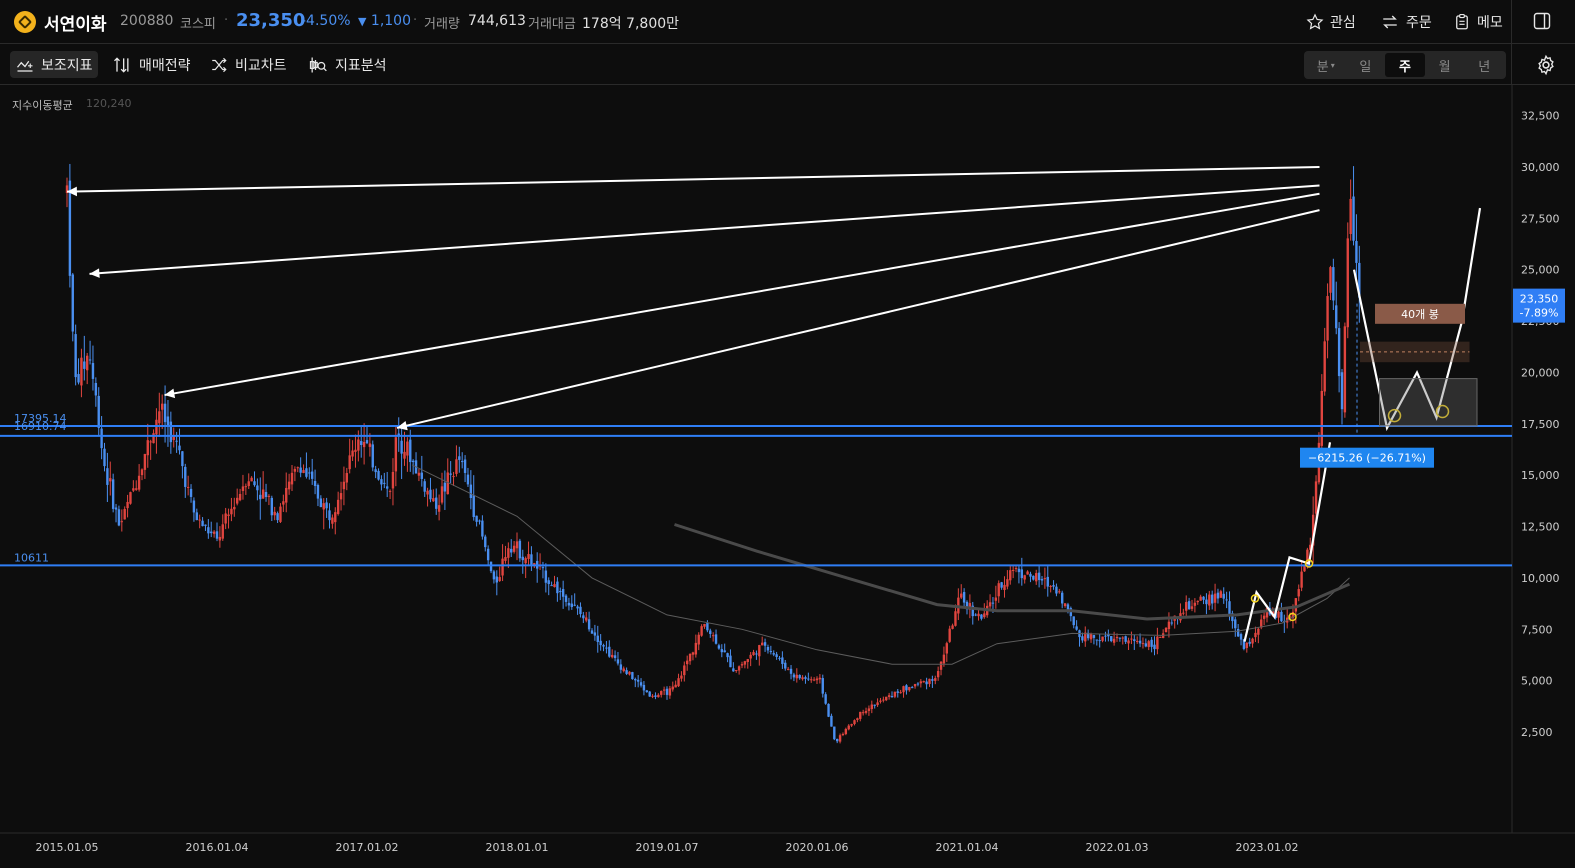 Image resolution: width=1575 pixels, height=868 pixels. Describe the element at coordinates (219, 64) in the screenshot. I see `shuffle-icon` at that location.